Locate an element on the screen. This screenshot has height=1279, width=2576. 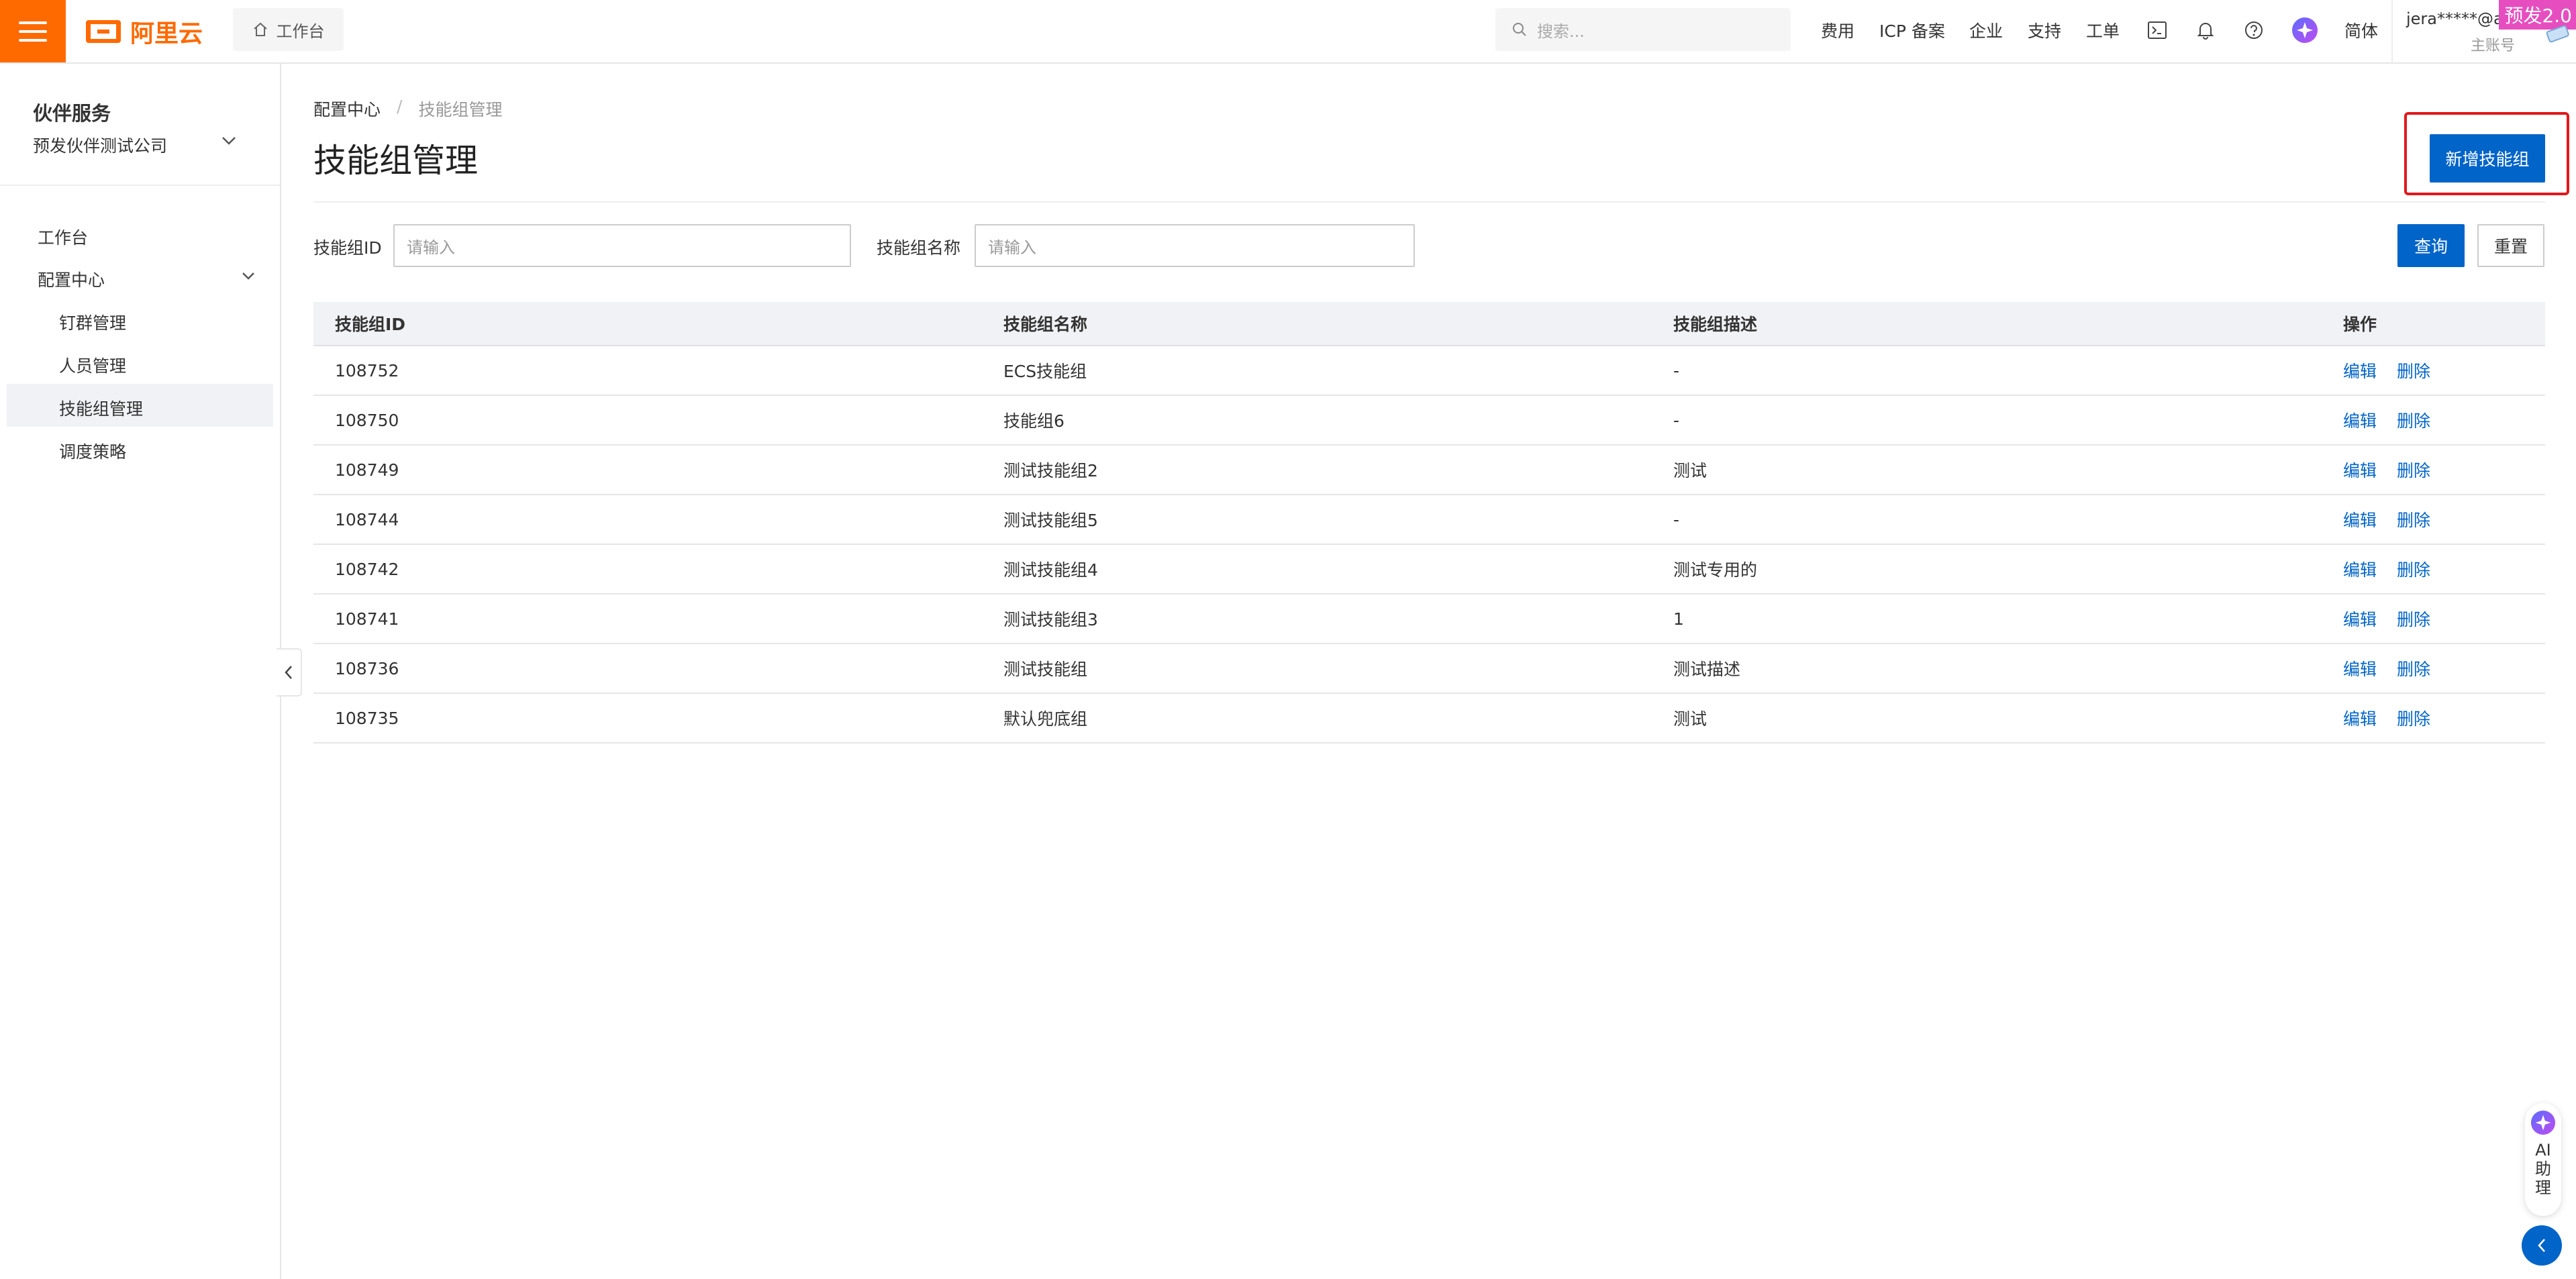
skill-group-id-input: 请输入 is located at coordinates (622, 245).